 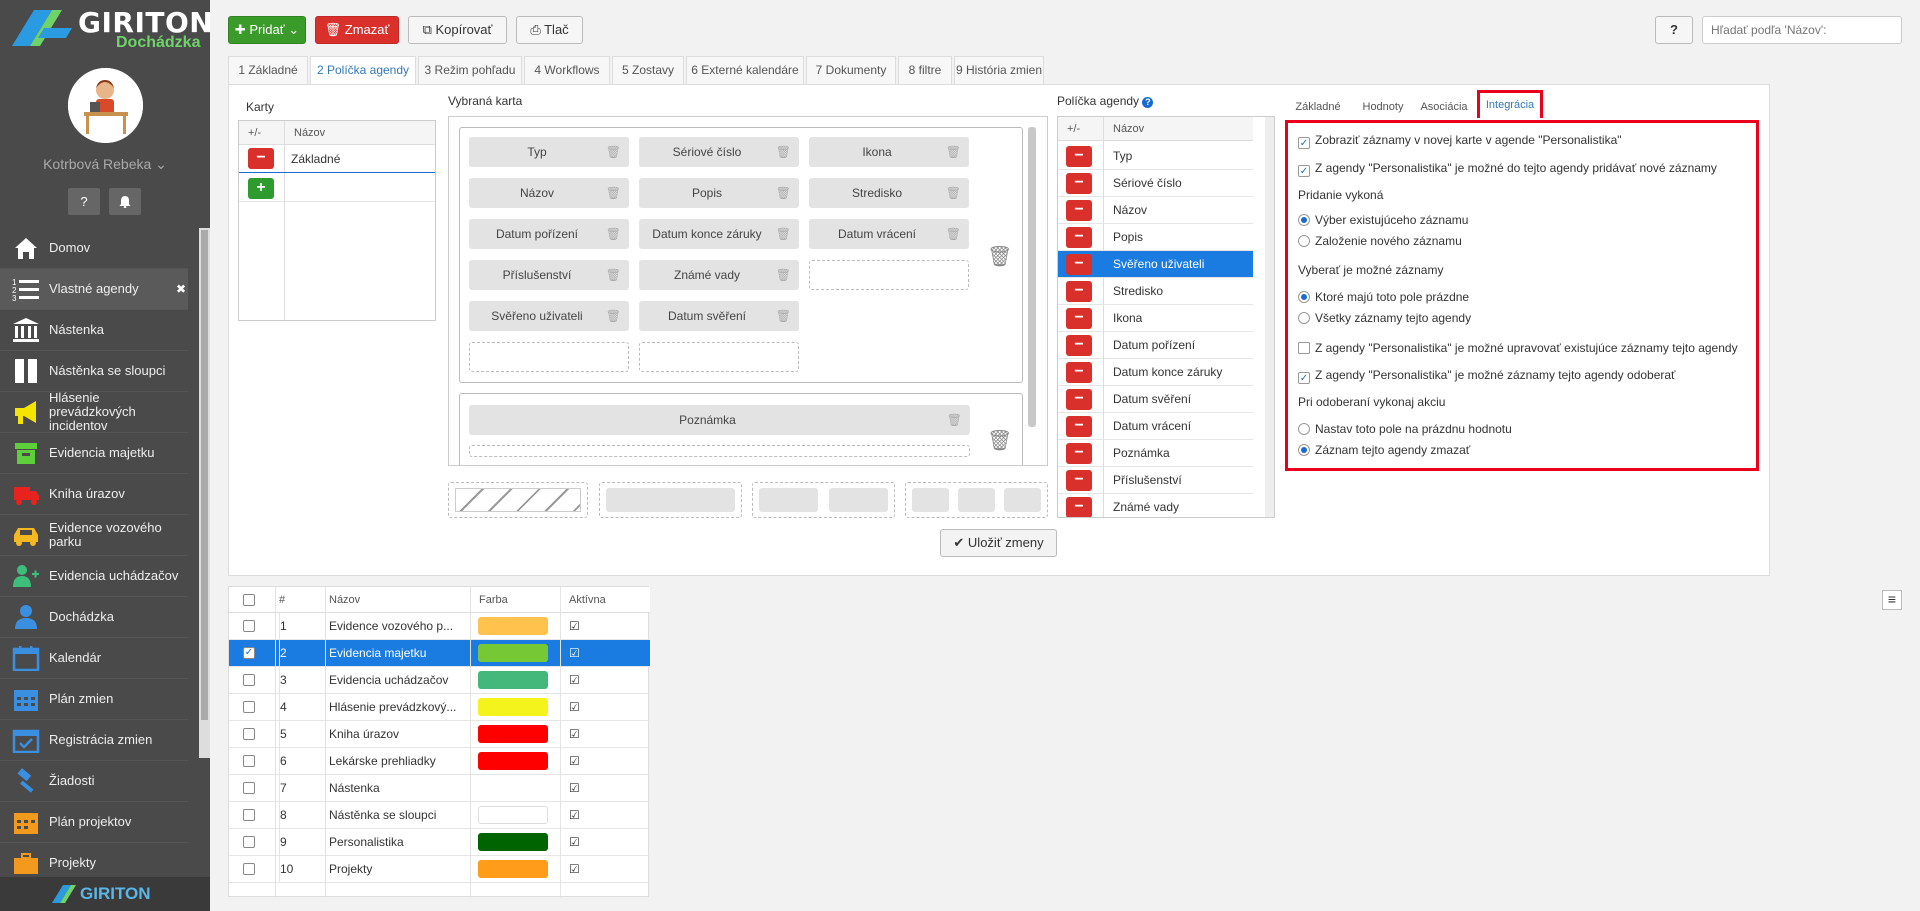 I want to click on toolbar-help-button: ?, so click(x=1674, y=30).